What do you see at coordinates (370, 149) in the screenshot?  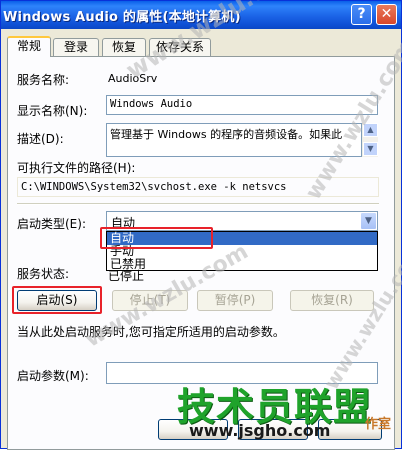 I see `scroll-down-icon: ▼` at bounding box center [370, 149].